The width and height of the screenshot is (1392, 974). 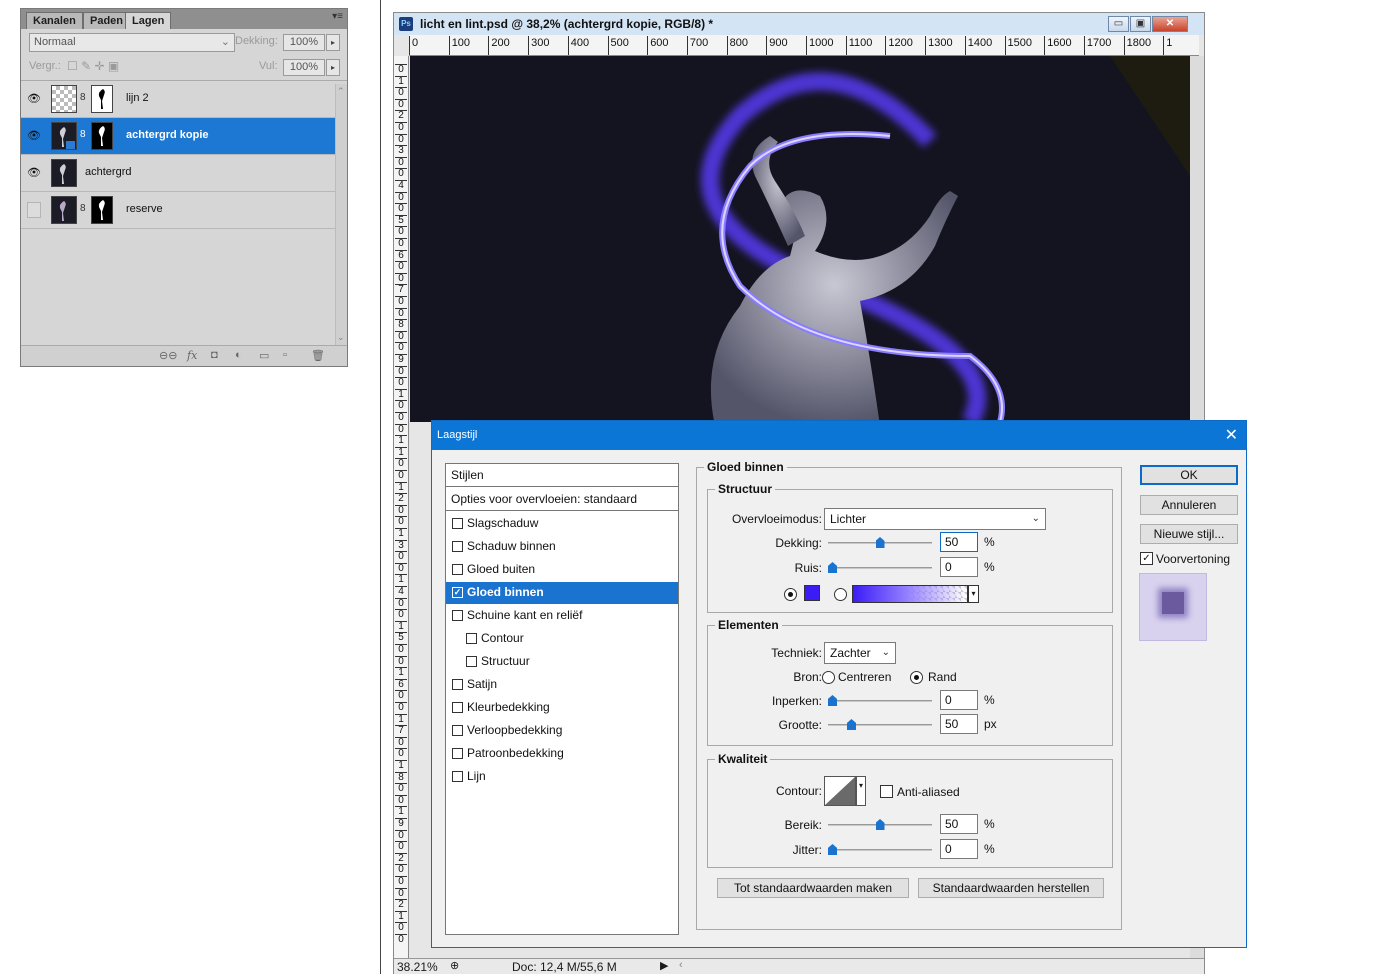 I want to click on layer-row-achtergrd: 👁 achtergrd, so click(x=178, y=173).